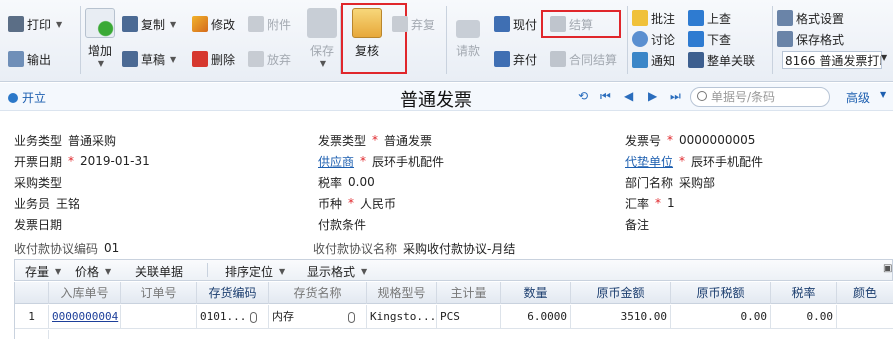 This screenshot has height=339, width=893. Describe the element at coordinates (130, 24) in the screenshot. I see `copy-icon` at that location.